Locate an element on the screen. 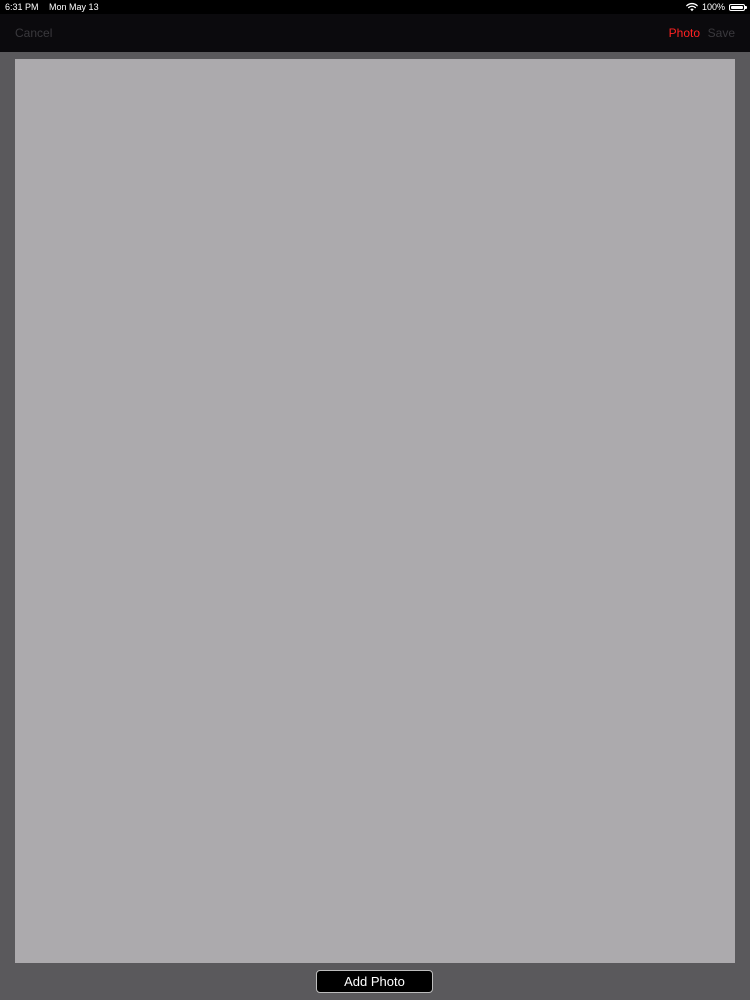 The width and height of the screenshot is (750, 1000). battery-fill is located at coordinates (737, 7).